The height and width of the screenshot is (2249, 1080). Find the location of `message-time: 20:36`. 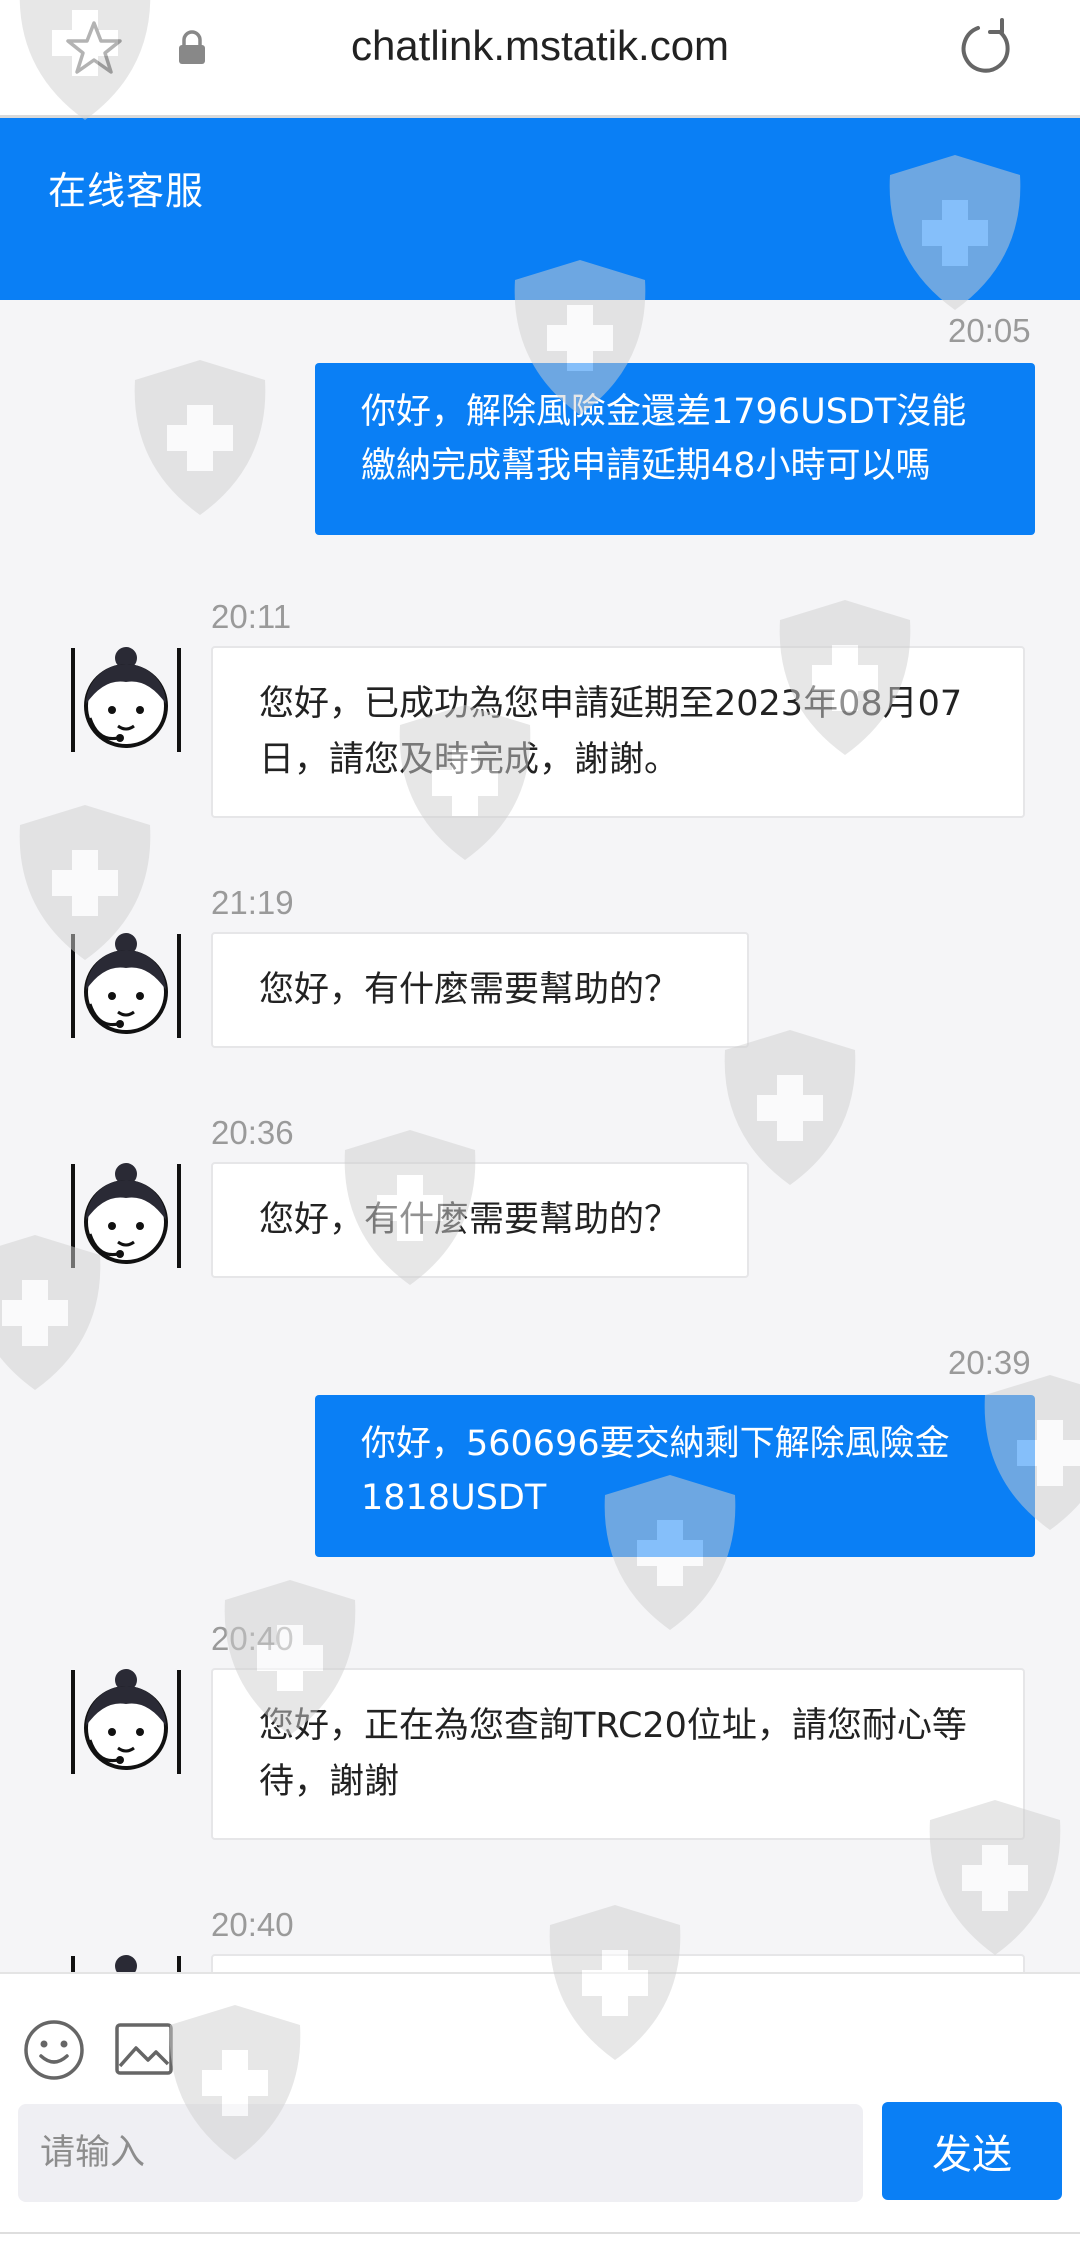

message-time: 20:36 is located at coordinates (252, 1132).